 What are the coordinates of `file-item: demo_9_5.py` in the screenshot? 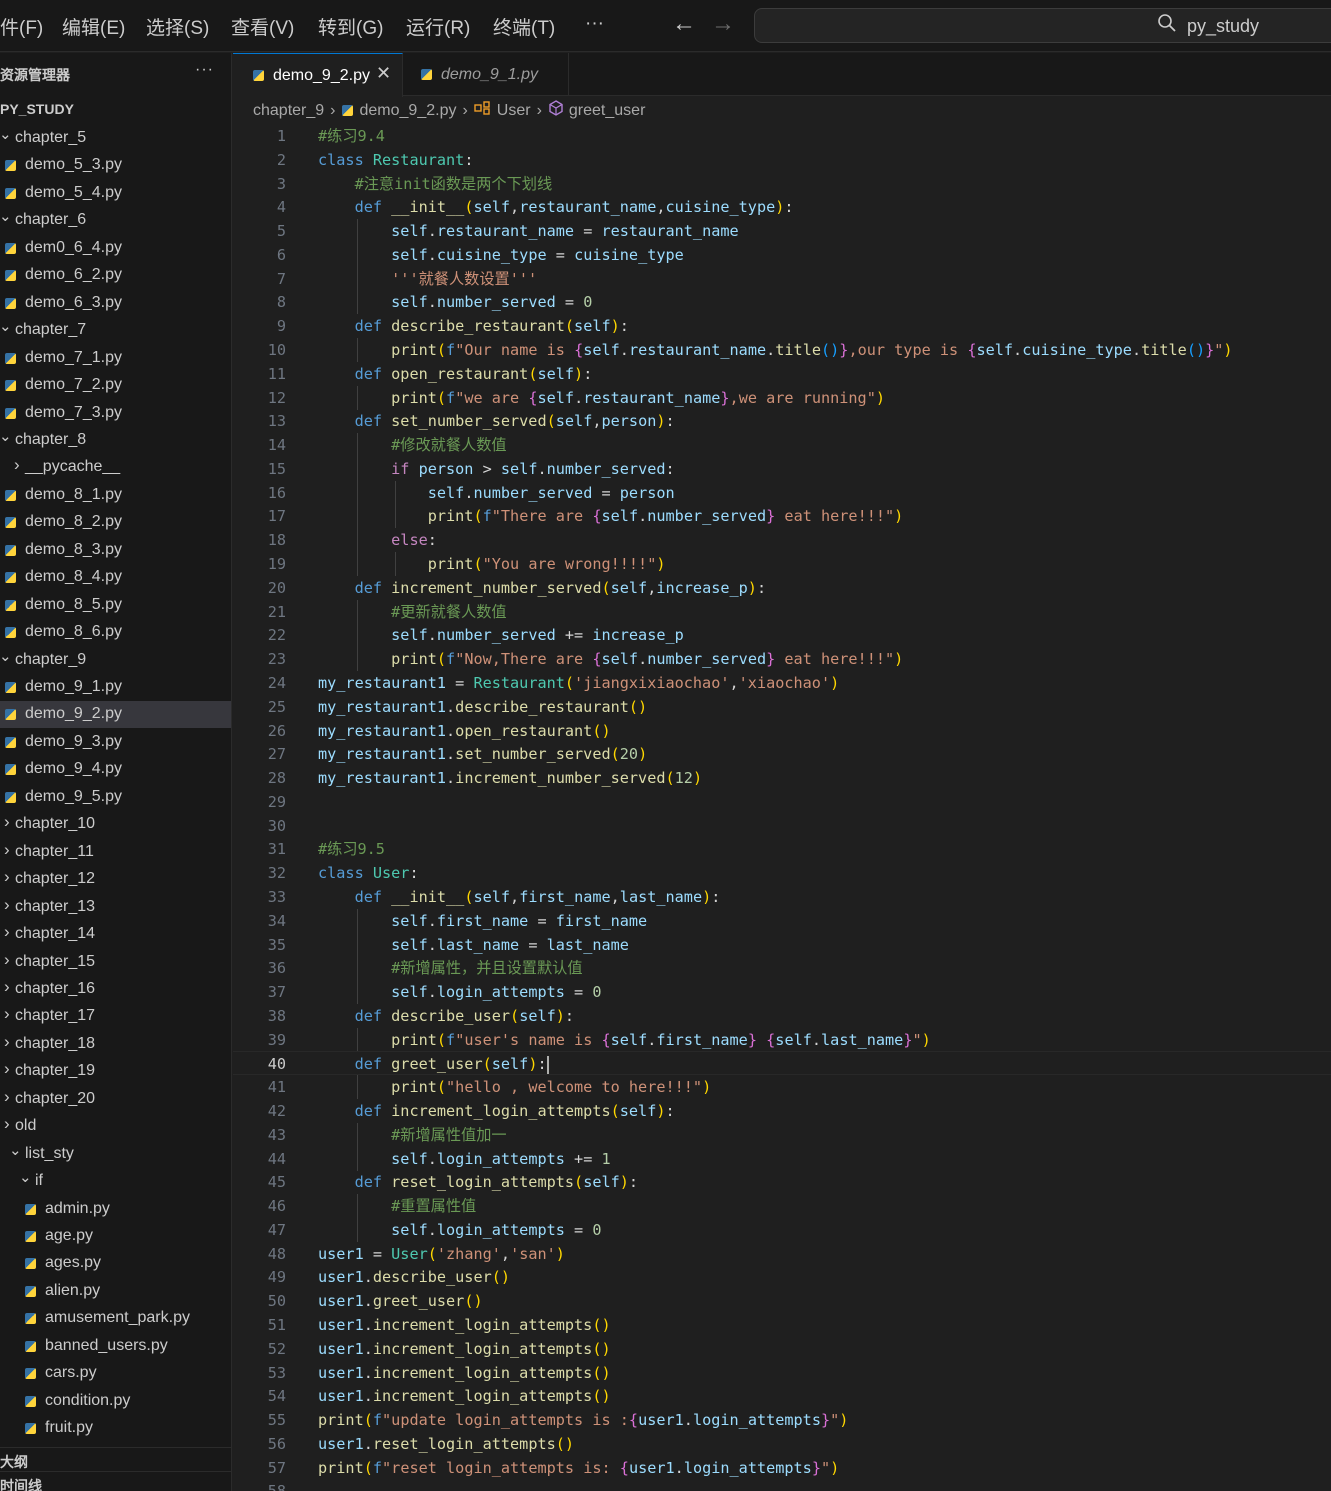 It's located at (115, 797).